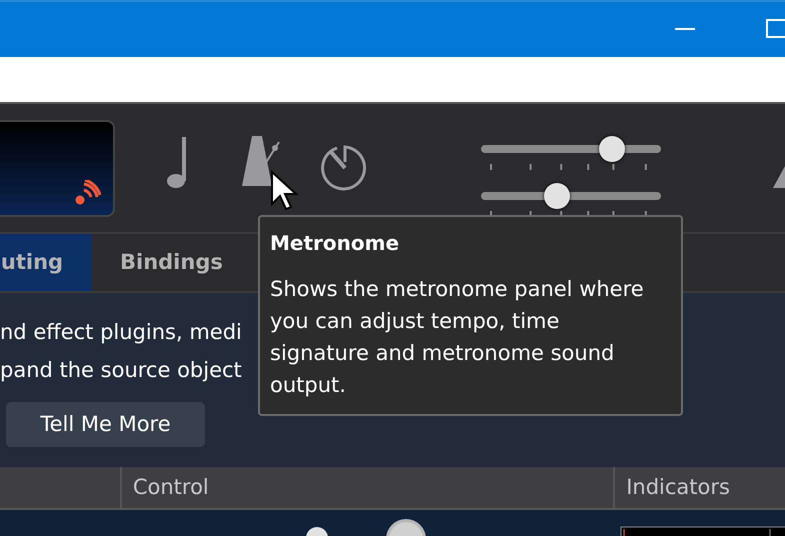 The width and height of the screenshot is (785, 536). What do you see at coordinates (105, 424) in the screenshot?
I see `tell-me-more-button: Tell Me More` at bounding box center [105, 424].